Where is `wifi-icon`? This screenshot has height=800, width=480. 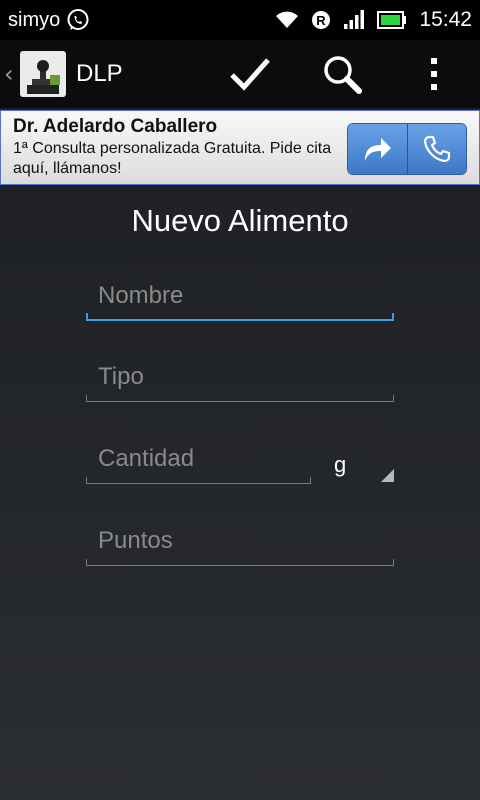 wifi-icon is located at coordinates (287, 19).